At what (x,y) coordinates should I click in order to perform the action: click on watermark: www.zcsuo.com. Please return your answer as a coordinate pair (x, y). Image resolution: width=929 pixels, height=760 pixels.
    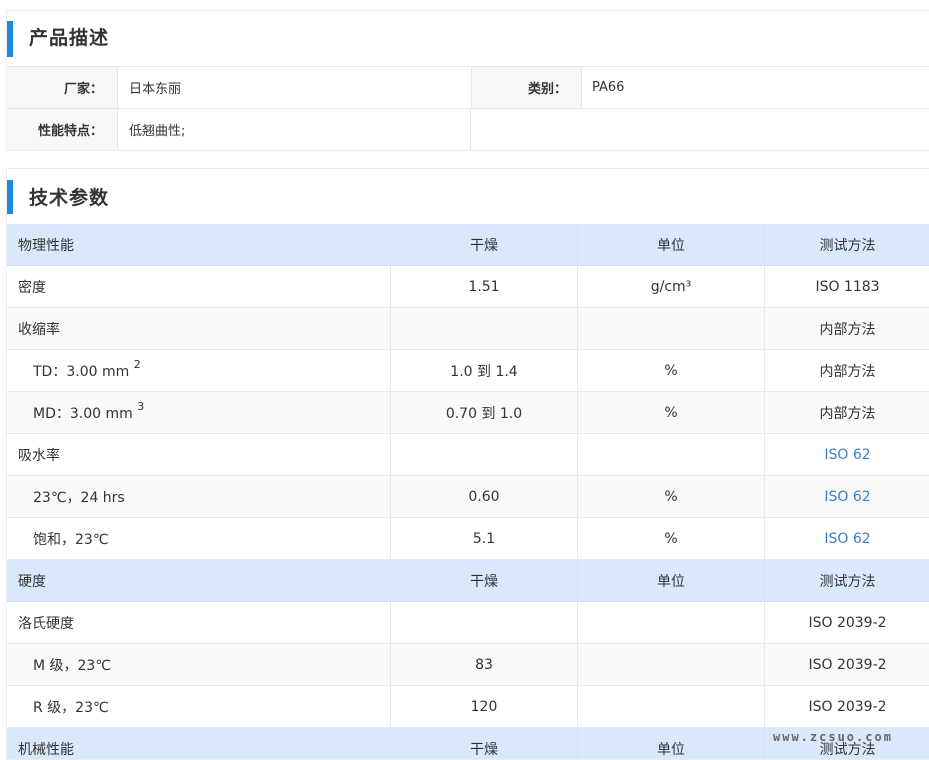
    Looking at the image, I should click on (833, 737).